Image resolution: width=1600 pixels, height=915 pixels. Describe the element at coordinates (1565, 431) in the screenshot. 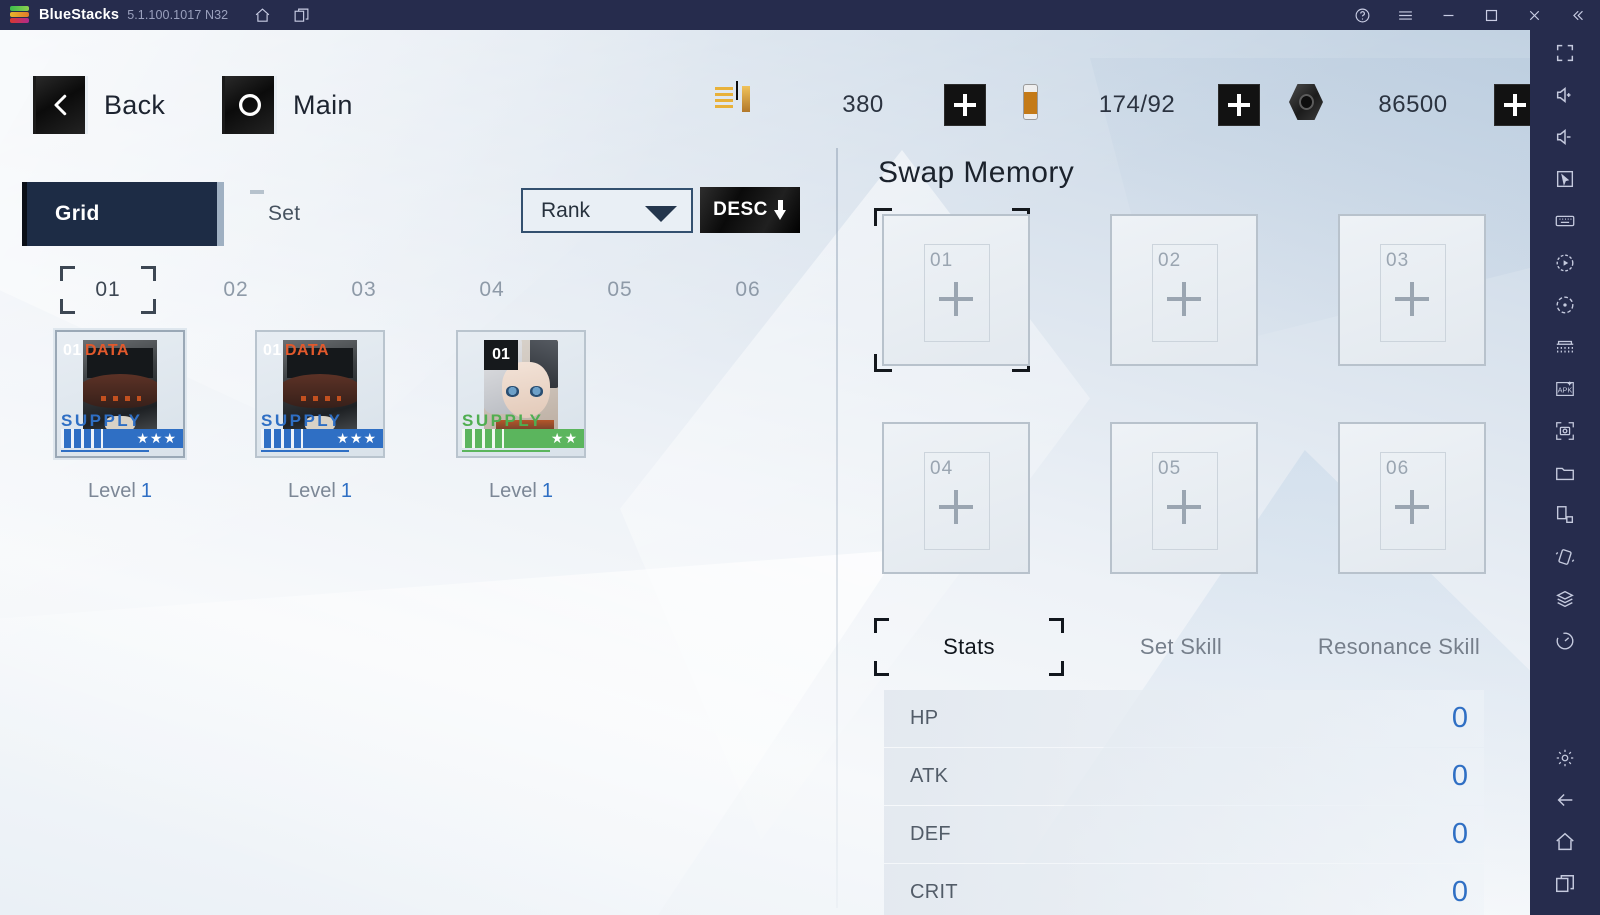

I see `screenshot-icon` at that location.